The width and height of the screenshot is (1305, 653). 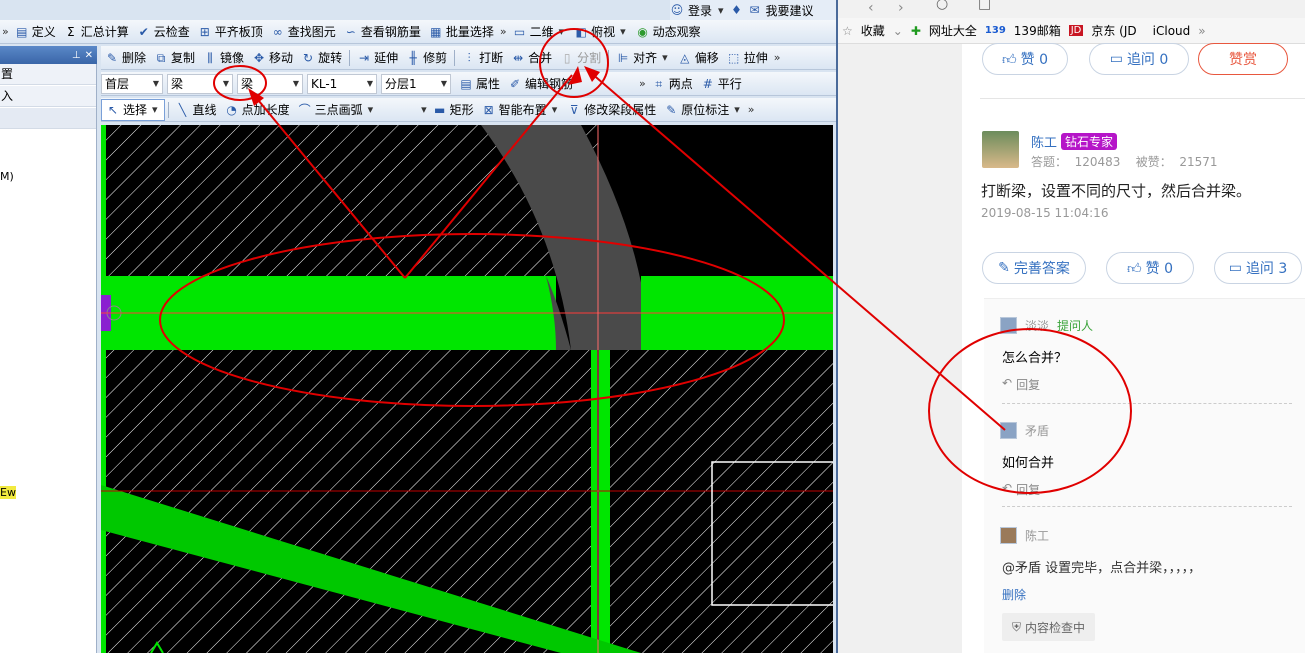 I want to click on define-button: ▤ 定义, so click(x=35, y=32).